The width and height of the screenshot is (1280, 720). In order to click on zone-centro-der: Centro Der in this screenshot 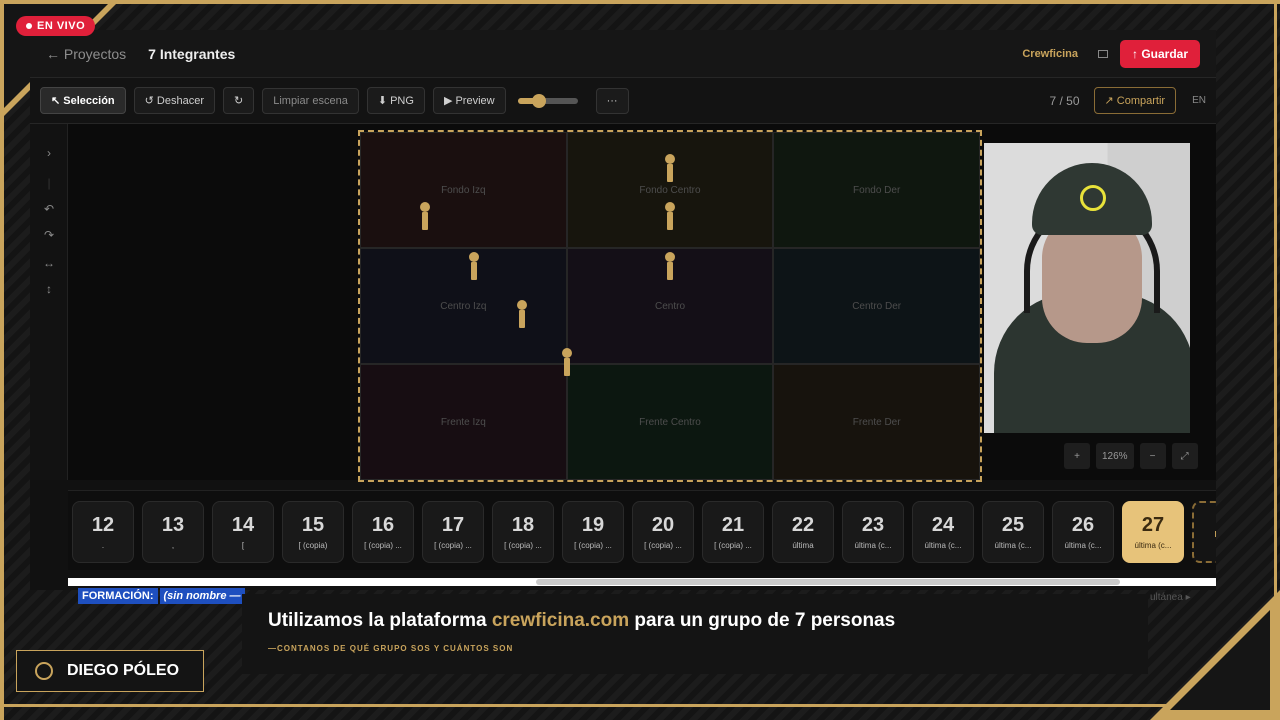, I will do `click(876, 306)`.